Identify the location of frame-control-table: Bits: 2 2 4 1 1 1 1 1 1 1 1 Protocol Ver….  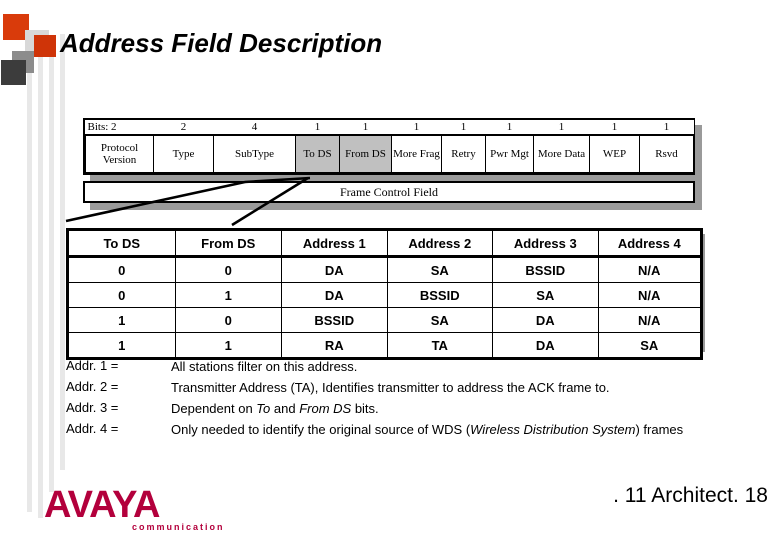
(389, 146).